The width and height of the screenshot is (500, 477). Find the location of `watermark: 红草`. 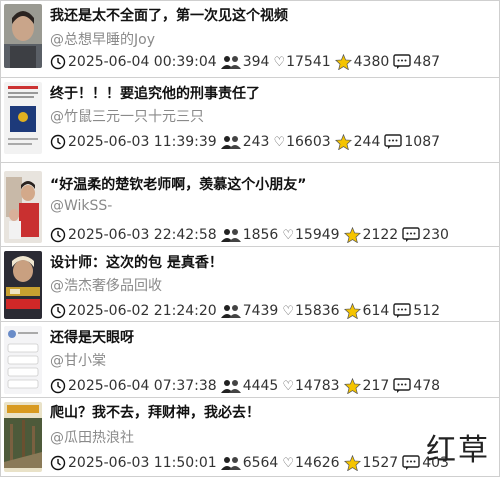

watermark: 红草 is located at coordinates (458, 450).